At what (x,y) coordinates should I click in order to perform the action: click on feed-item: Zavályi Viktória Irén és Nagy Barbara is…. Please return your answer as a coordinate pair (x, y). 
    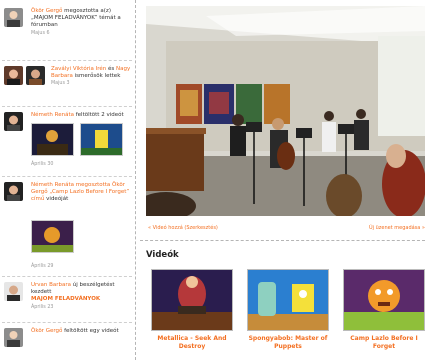
    Looking at the image, I should click on (68, 84).